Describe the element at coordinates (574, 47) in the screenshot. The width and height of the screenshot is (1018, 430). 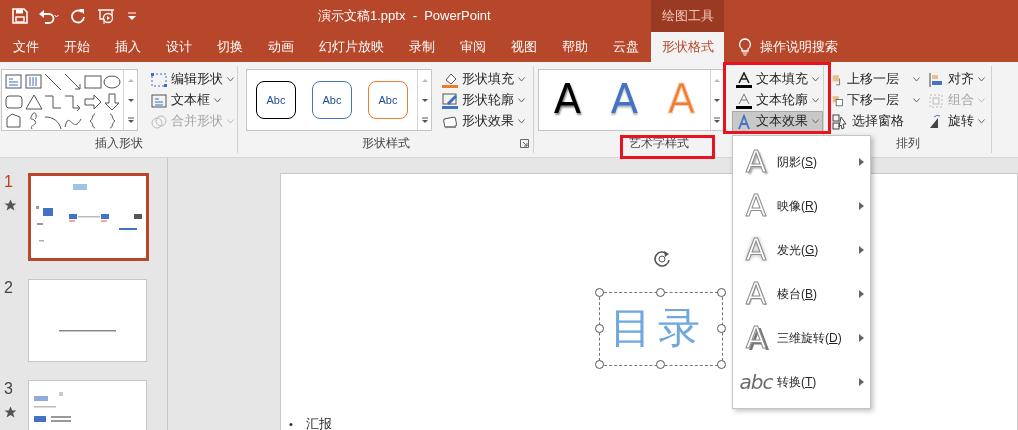
I see `ribbon-tab: 帮助` at that location.